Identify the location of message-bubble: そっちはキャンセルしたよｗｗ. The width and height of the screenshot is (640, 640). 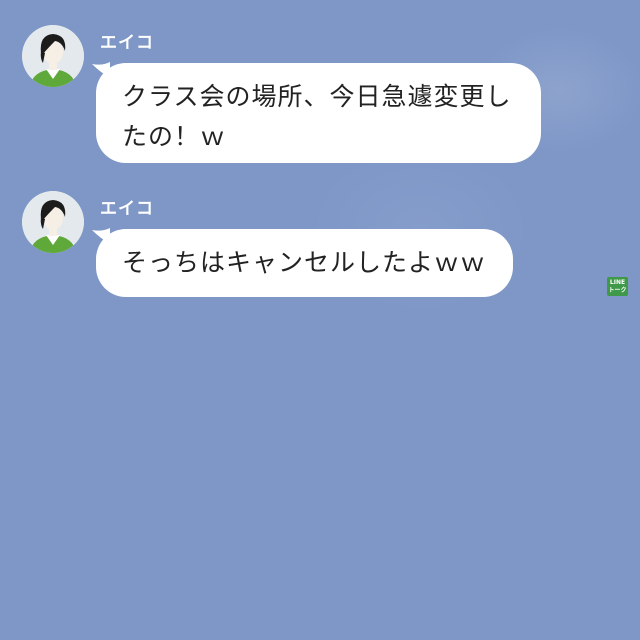
(304, 263).